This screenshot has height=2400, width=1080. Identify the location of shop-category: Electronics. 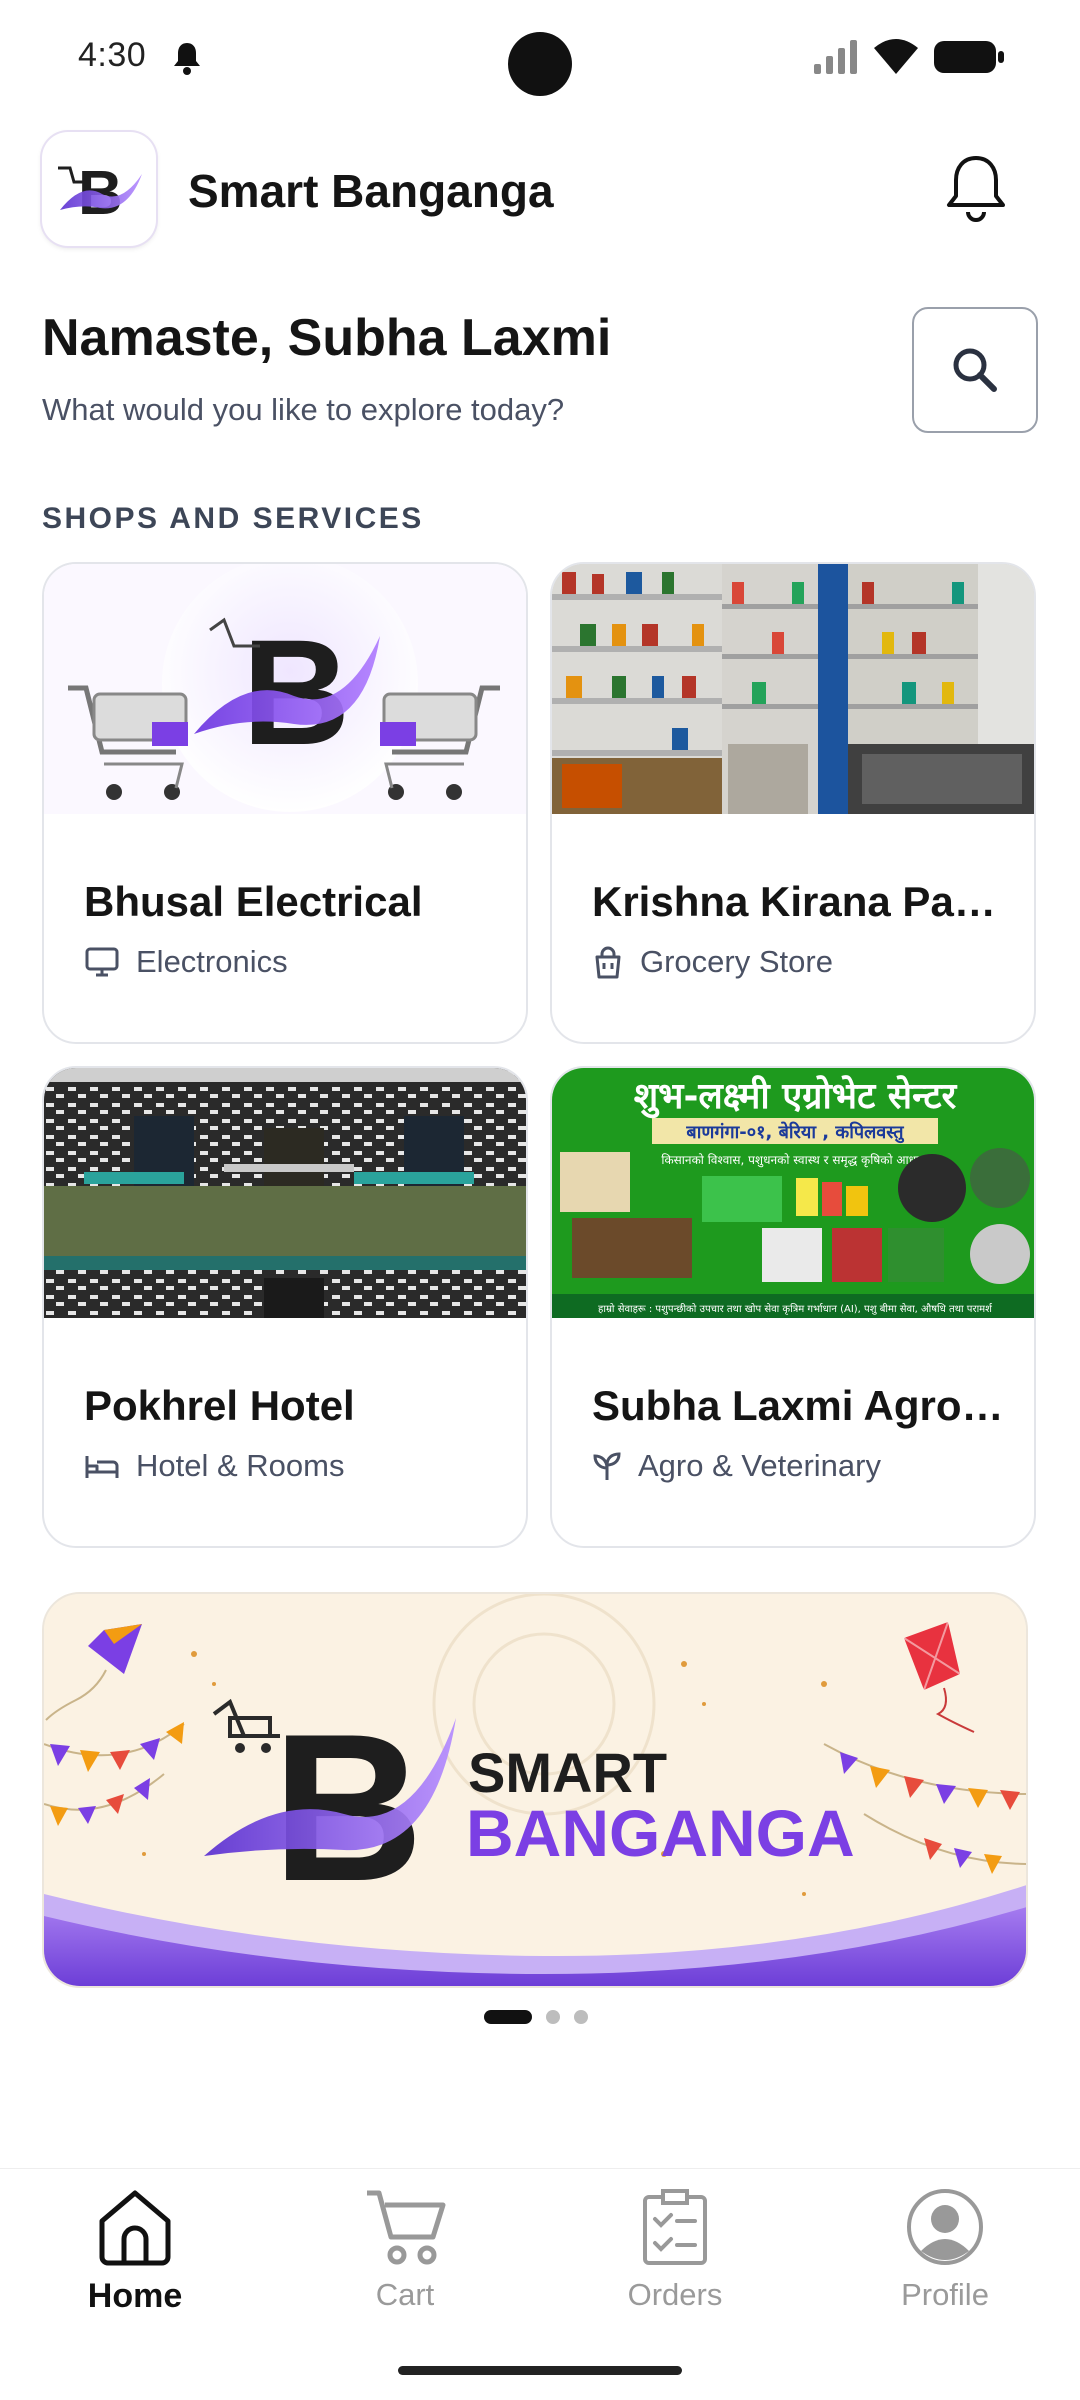
(186, 962).